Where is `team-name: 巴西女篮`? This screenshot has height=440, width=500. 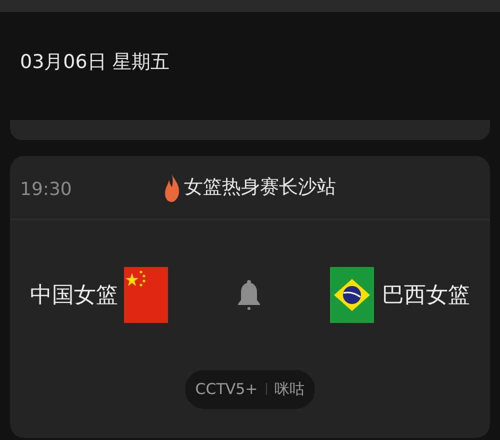 team-name: 巴西女篮 is located at coordinates (426, 296).